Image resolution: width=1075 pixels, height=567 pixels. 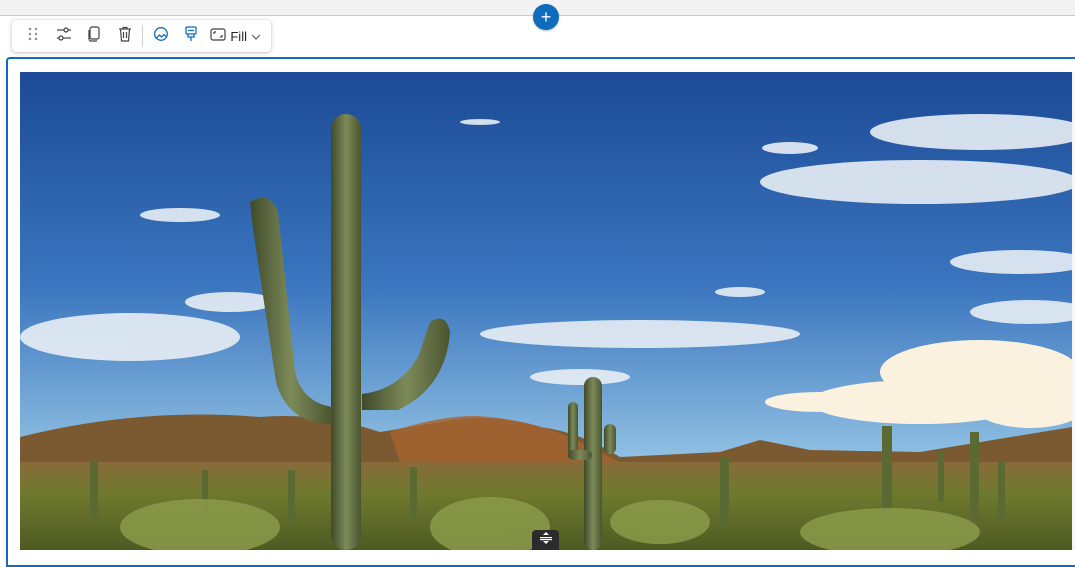 I want to click on focal-point-icon, so click(x=191, y=36).